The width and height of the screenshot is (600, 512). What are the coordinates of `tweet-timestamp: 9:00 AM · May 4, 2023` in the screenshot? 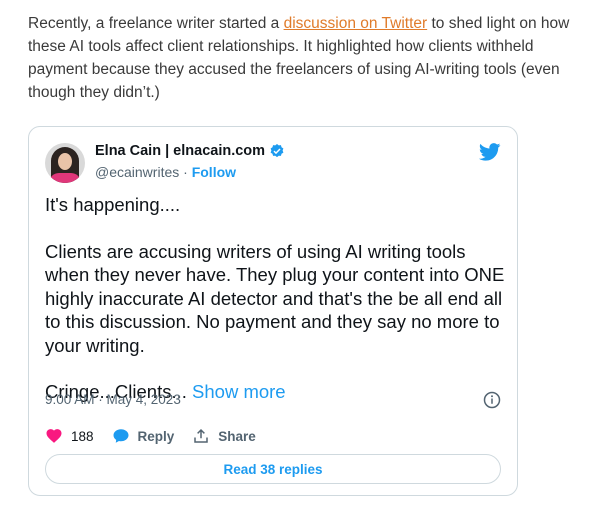 It's located at (113, 399).